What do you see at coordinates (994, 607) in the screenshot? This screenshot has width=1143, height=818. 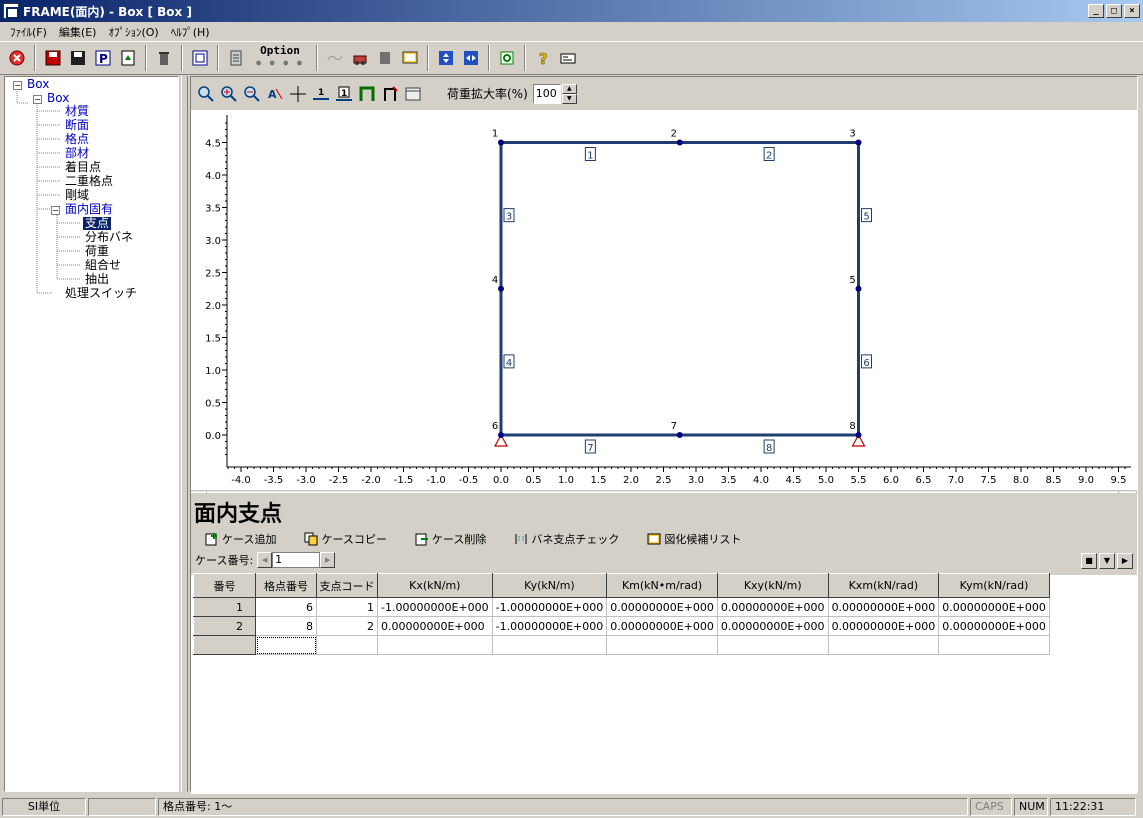 I see `cell-kym: 0.00000000E+000` at bounding box center [994, 607].